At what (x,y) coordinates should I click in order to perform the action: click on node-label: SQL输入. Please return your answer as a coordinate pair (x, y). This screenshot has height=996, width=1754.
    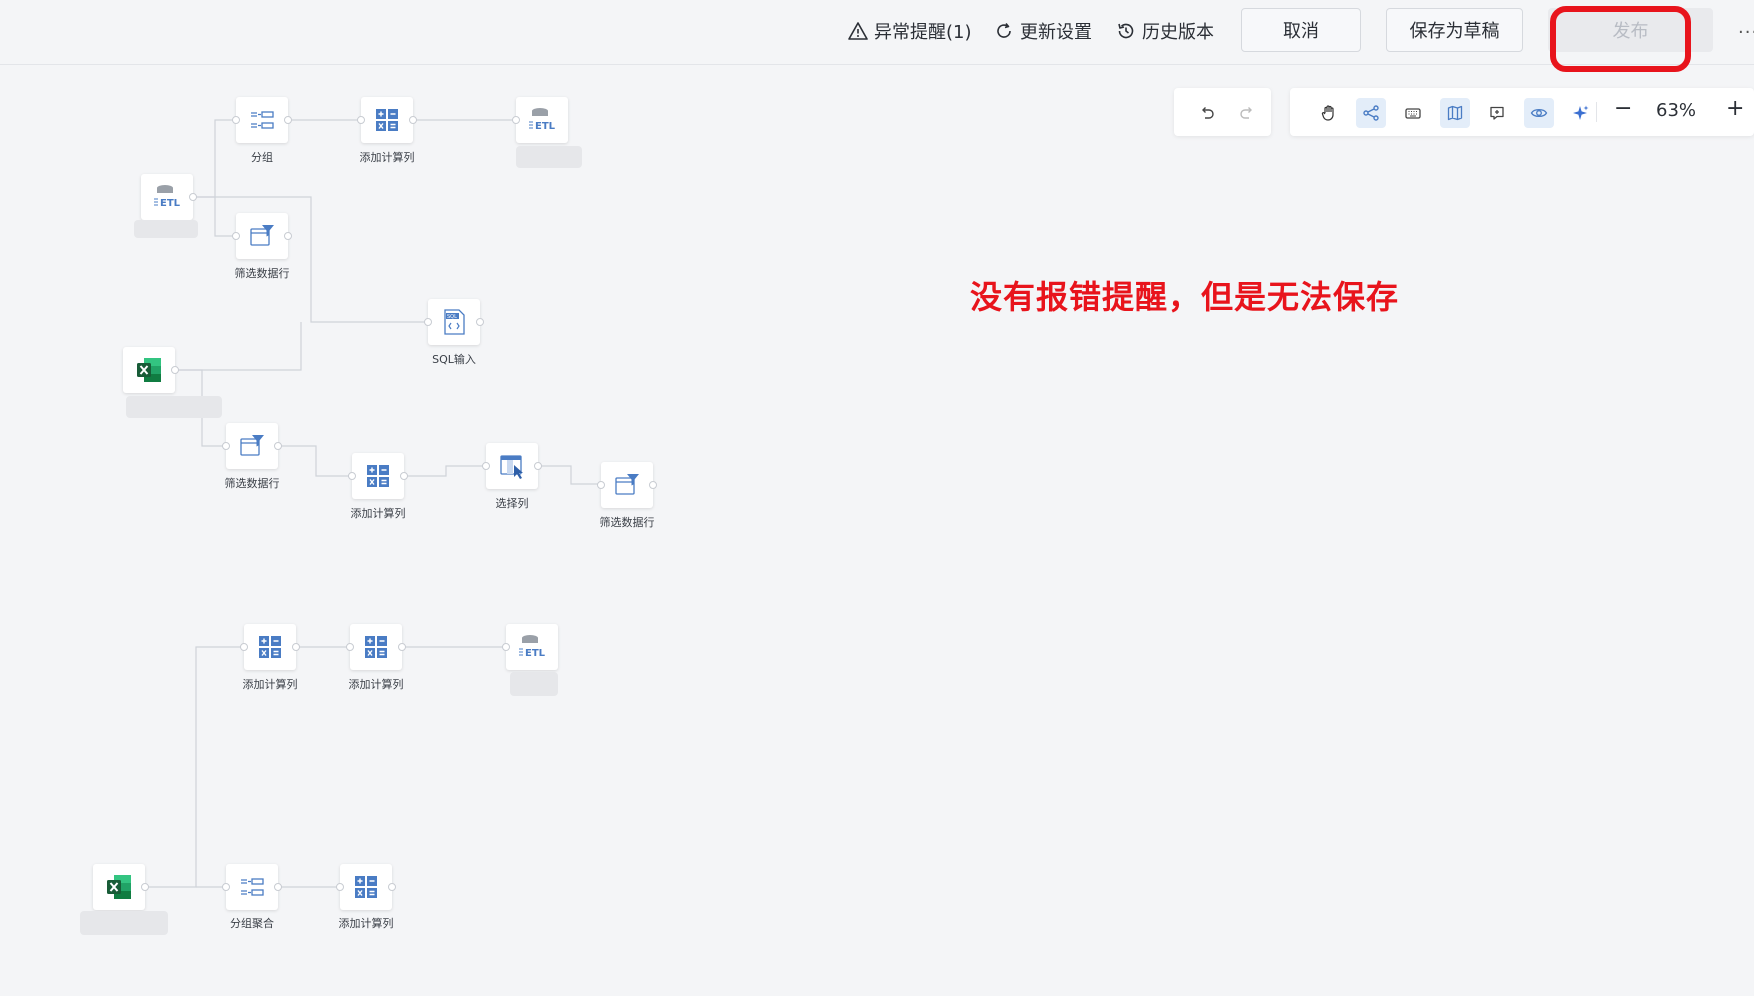
    Looking at the image, I should click on (454, 359).